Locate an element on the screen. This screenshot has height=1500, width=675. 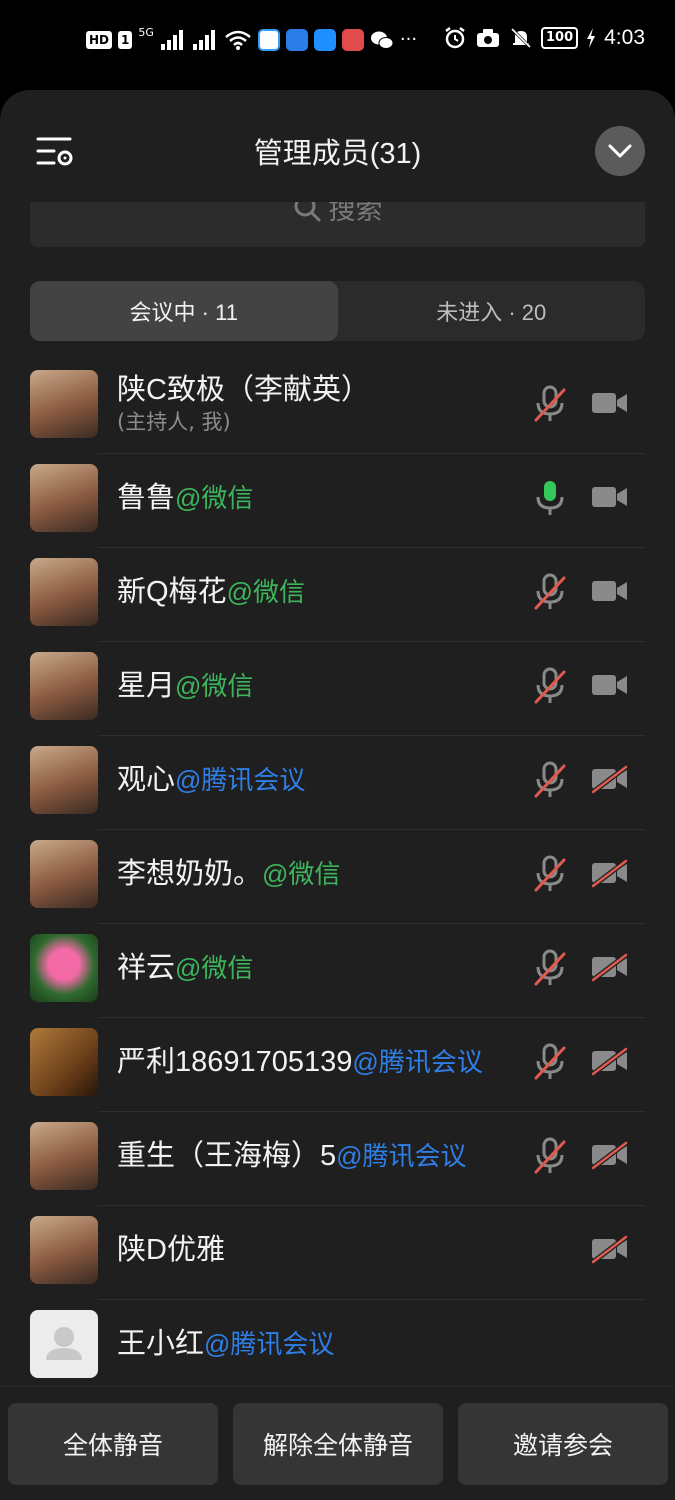
network-type-label: 5G is located at coordinates (146, 32).